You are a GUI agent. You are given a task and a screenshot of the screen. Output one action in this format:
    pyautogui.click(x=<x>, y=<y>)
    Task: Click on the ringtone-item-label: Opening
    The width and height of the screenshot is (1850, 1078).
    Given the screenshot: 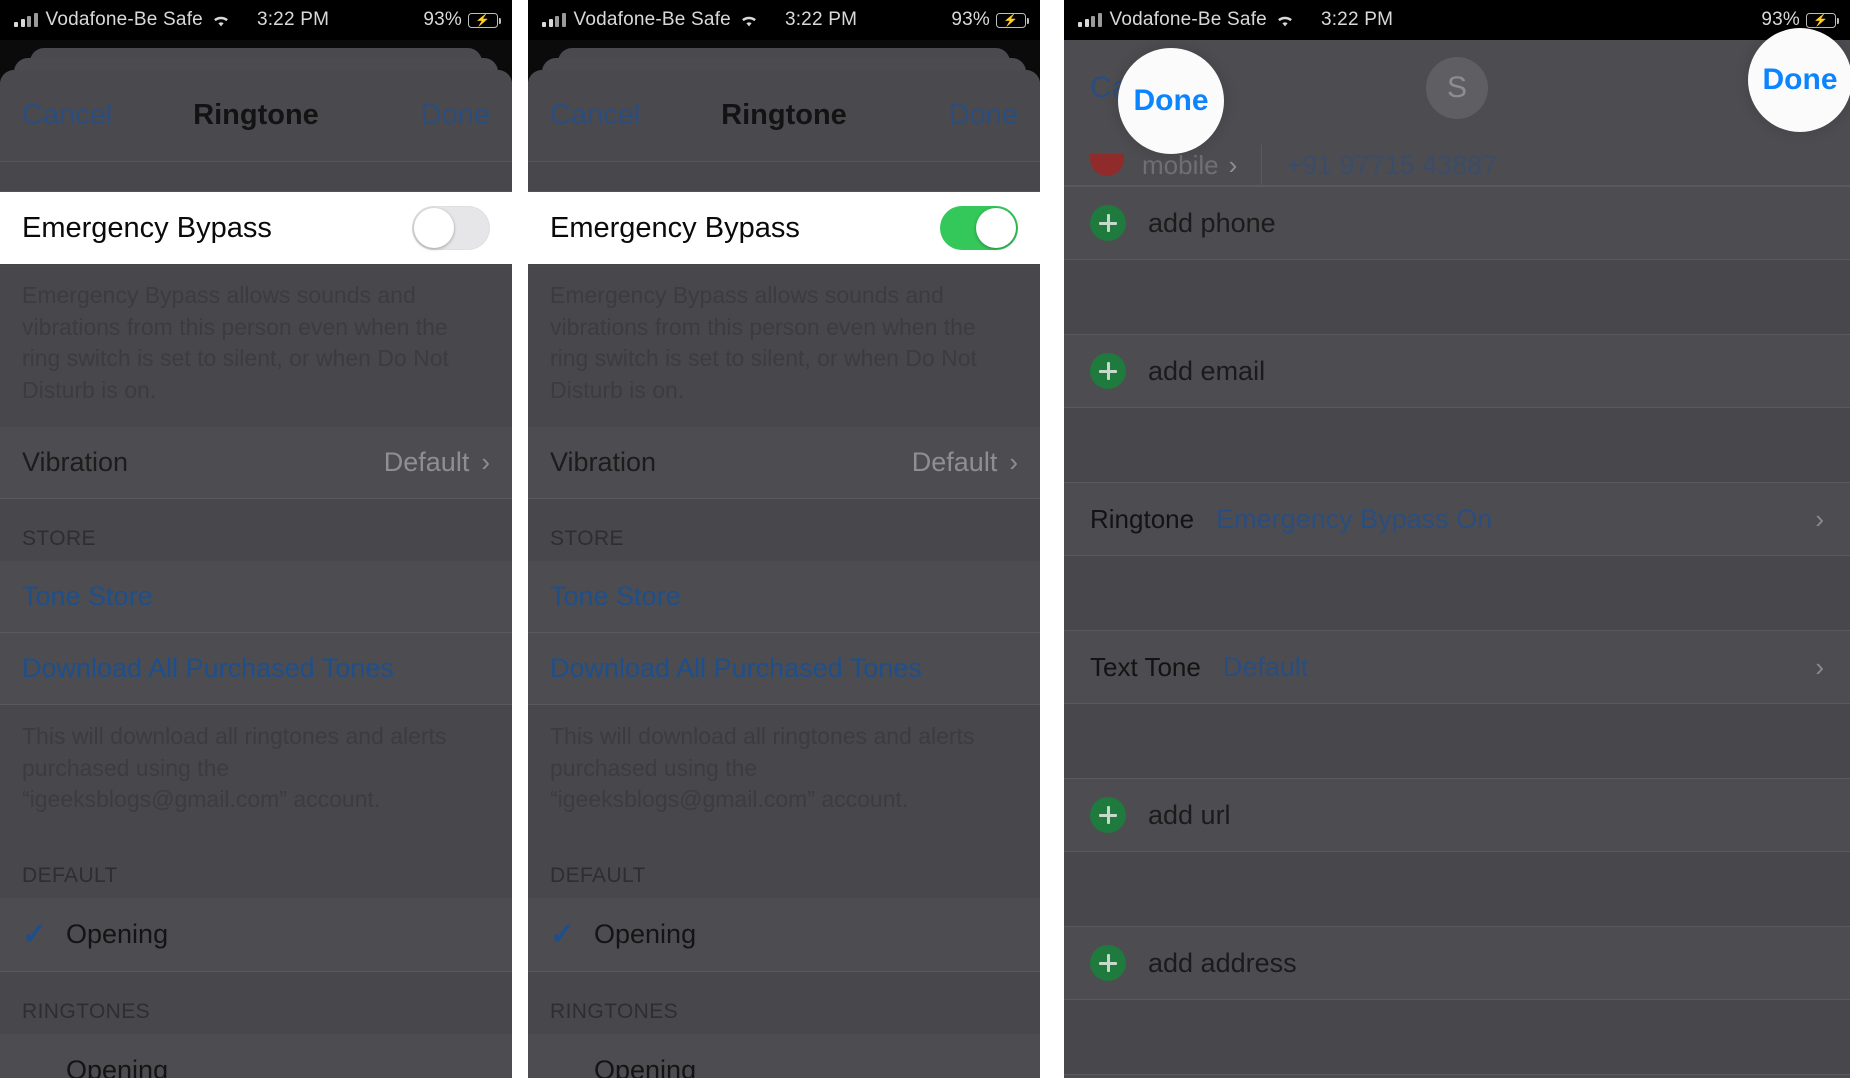 What is the action you would take?
    pyautogui.click(x=117, y=1066)
    